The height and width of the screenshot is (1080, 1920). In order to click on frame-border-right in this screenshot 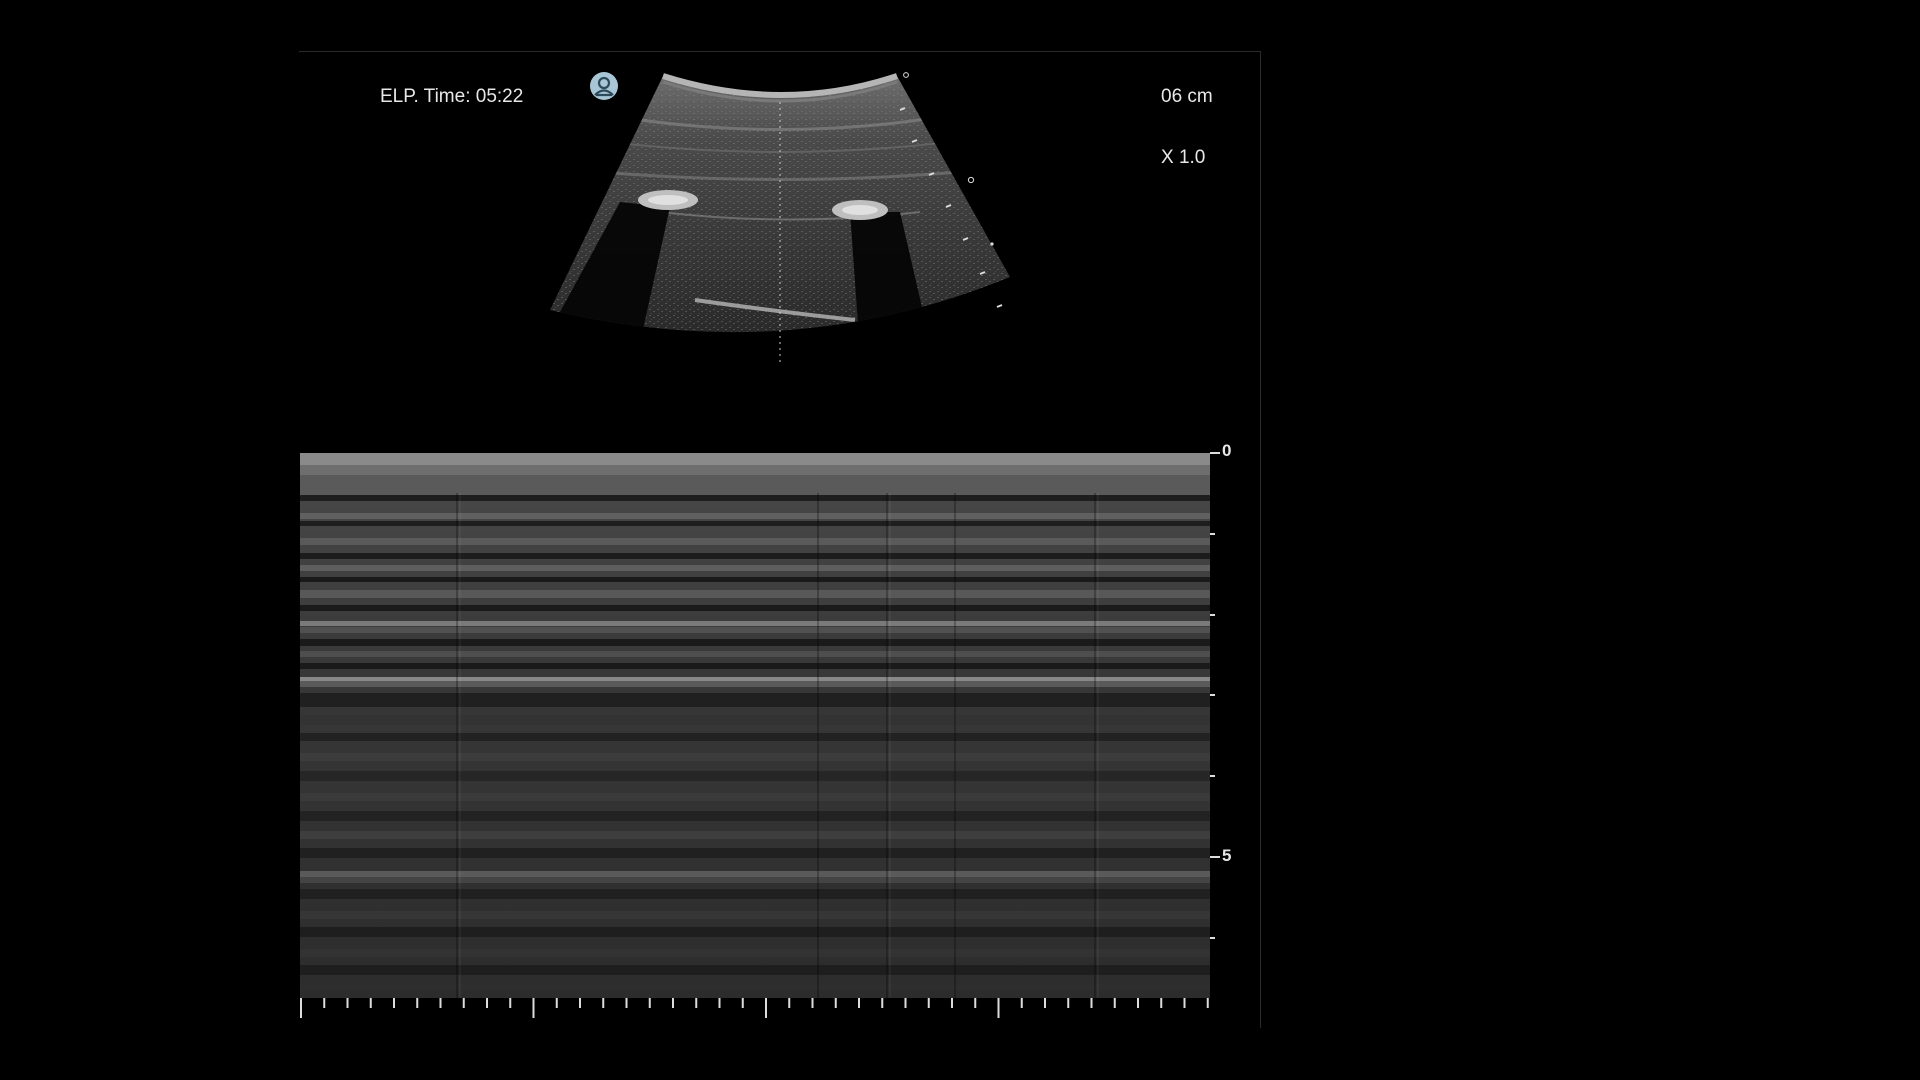, I will do `click(1260, 539)`.